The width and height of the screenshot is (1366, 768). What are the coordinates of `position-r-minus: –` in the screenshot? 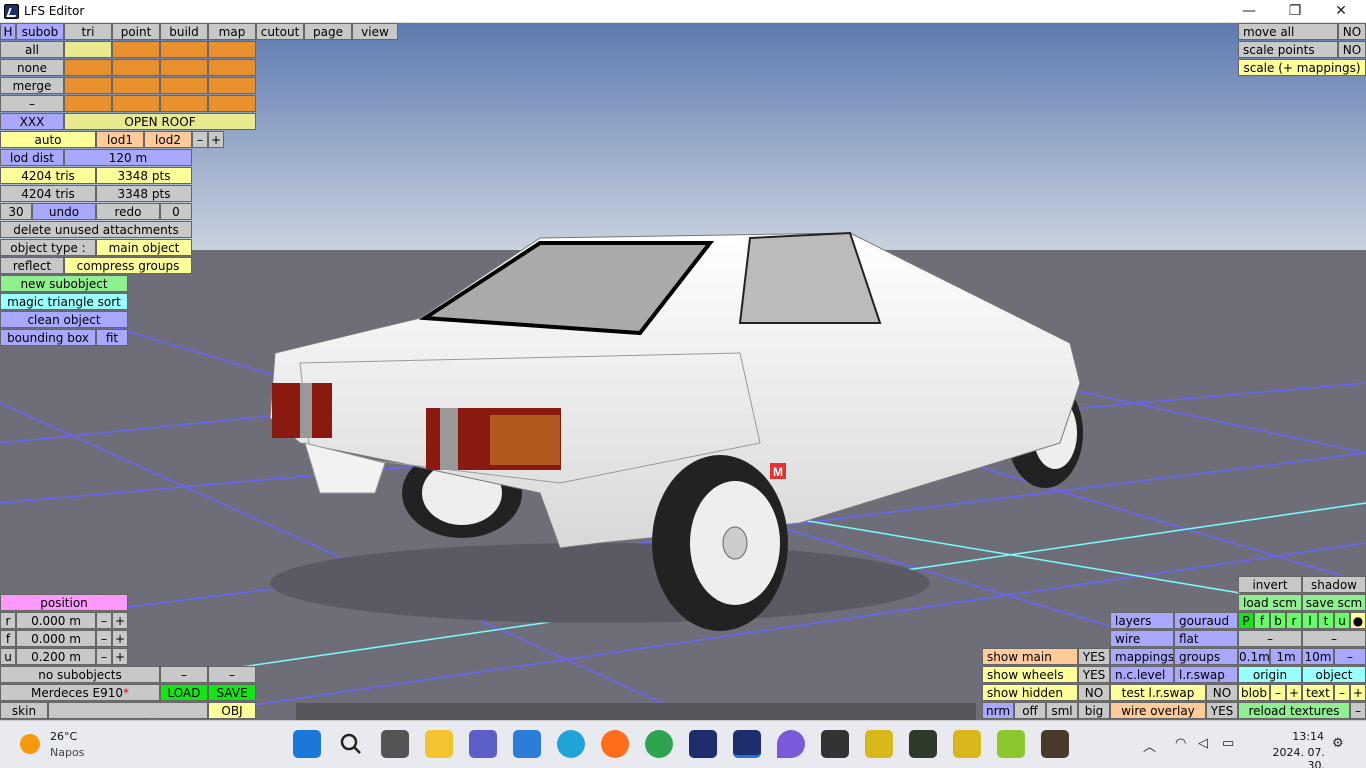 It's located at (104, 620).